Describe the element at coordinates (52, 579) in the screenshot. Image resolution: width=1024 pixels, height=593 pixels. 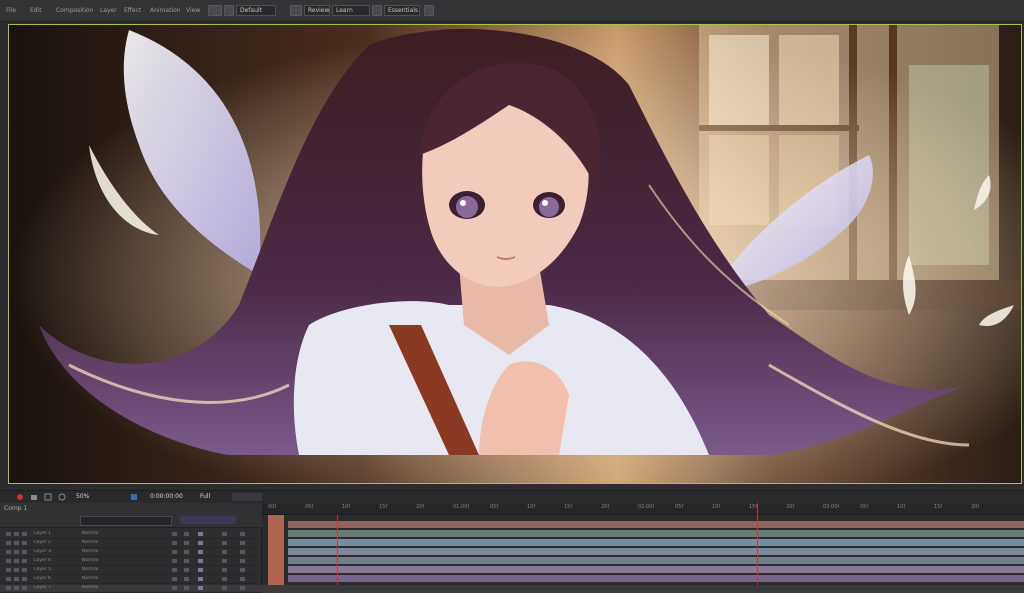
I see `layer-name: Layer 6` at that location.